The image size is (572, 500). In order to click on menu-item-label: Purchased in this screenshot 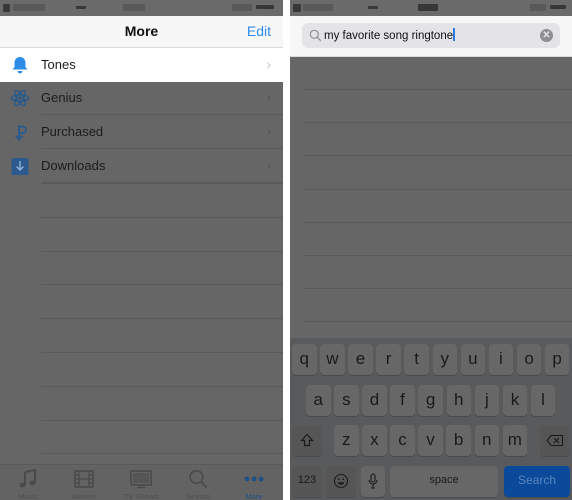, I will do `click(72, 131)`.